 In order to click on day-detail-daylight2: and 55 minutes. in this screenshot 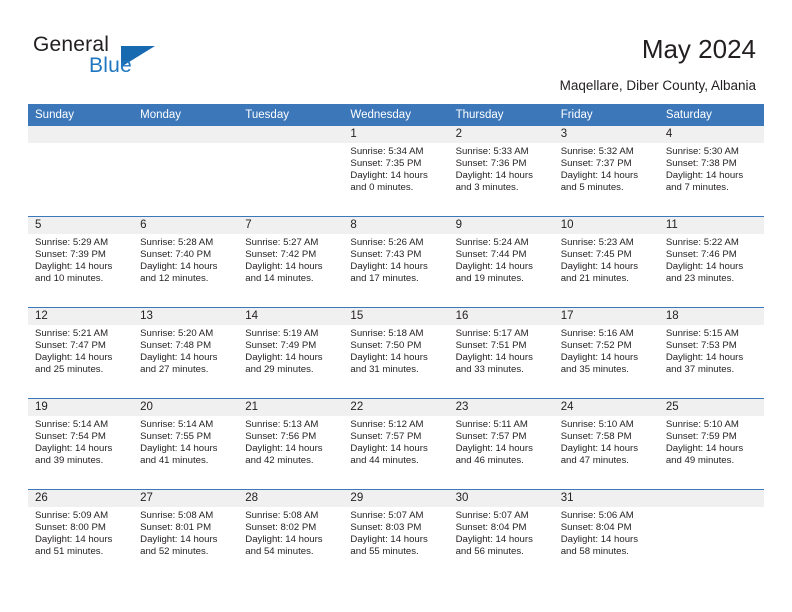, I will do `click(384, 552)`.